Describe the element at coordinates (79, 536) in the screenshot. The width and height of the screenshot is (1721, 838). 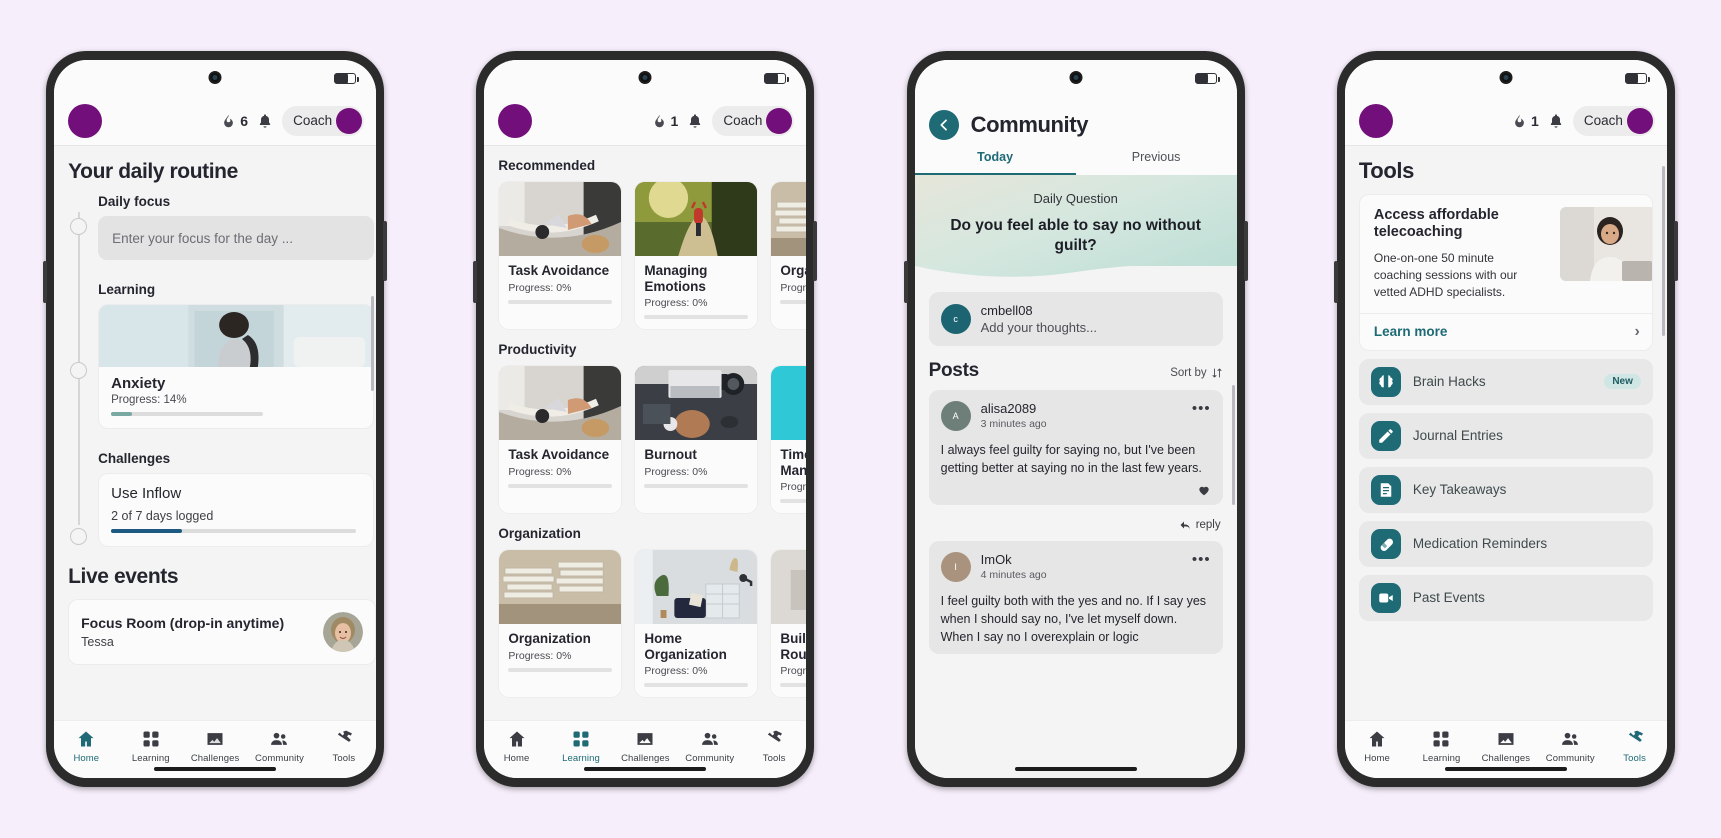
I see `timeline-node-challenges` at that location.